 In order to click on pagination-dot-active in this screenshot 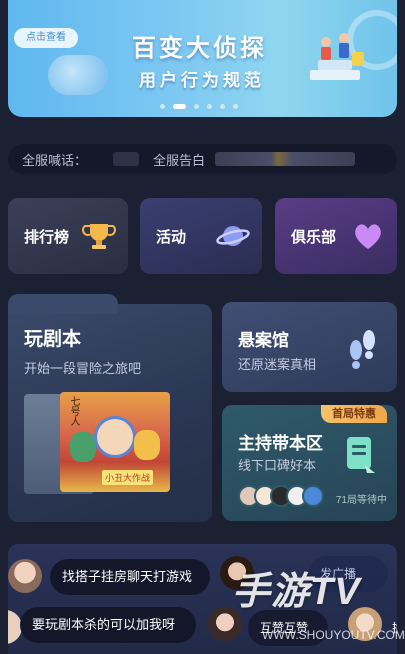, I will do `click(179, 106)`.